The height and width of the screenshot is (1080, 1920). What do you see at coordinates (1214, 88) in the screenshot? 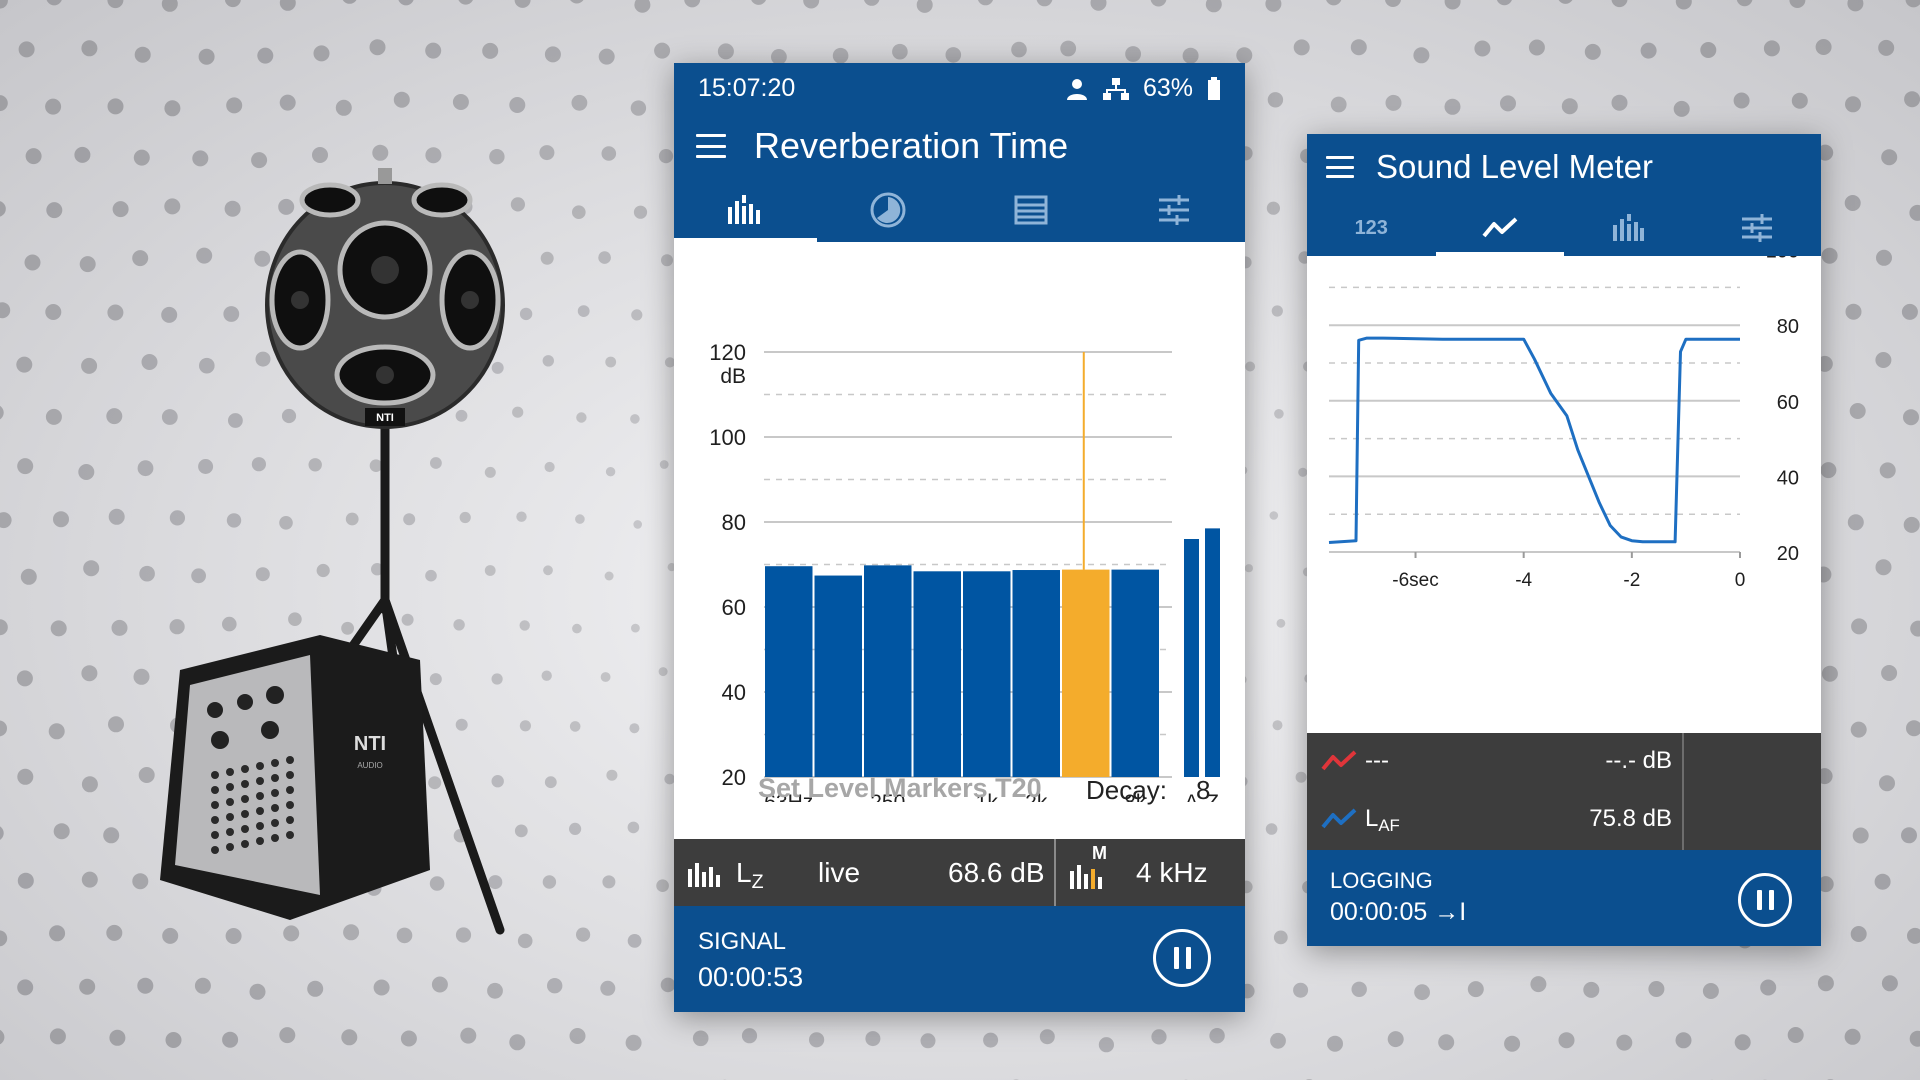
I see `battery-icon` at bounding box center [1214, 88].